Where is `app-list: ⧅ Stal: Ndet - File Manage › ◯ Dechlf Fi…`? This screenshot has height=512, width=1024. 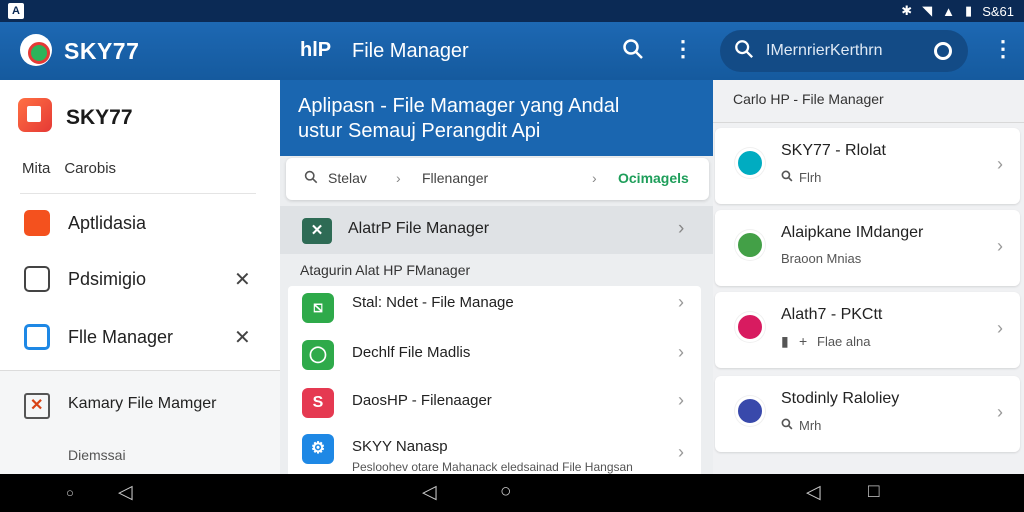
app-list: ⧅ Stal: Ndet - File Manage › ◯ Dechlf Fi… is located at coordinates (494, 380).